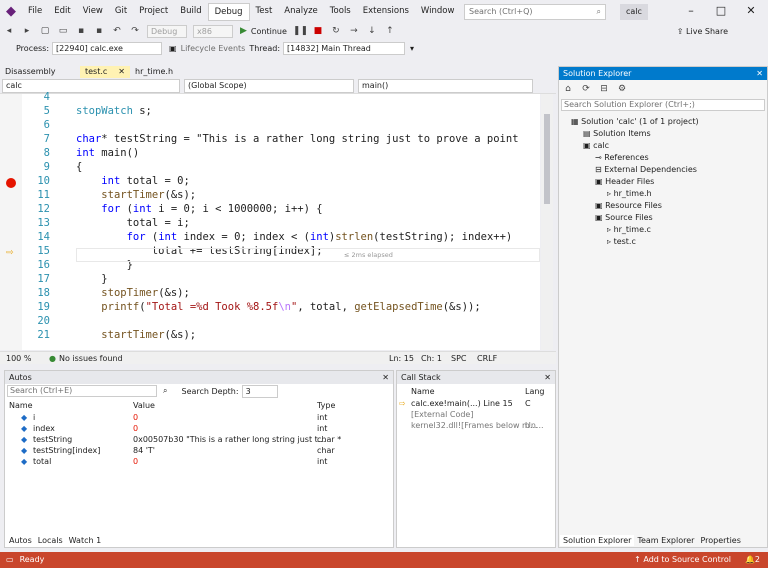 This screenshot has height=568, width=768. Describe the element at coordinates (344, 48) in the screenshot. I see `thread-dropdown: [14832] Main Thread` at that location.